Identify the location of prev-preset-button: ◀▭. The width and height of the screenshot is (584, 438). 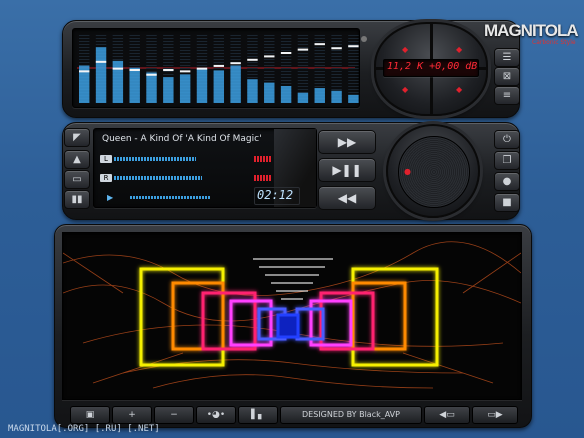
(447, 415).